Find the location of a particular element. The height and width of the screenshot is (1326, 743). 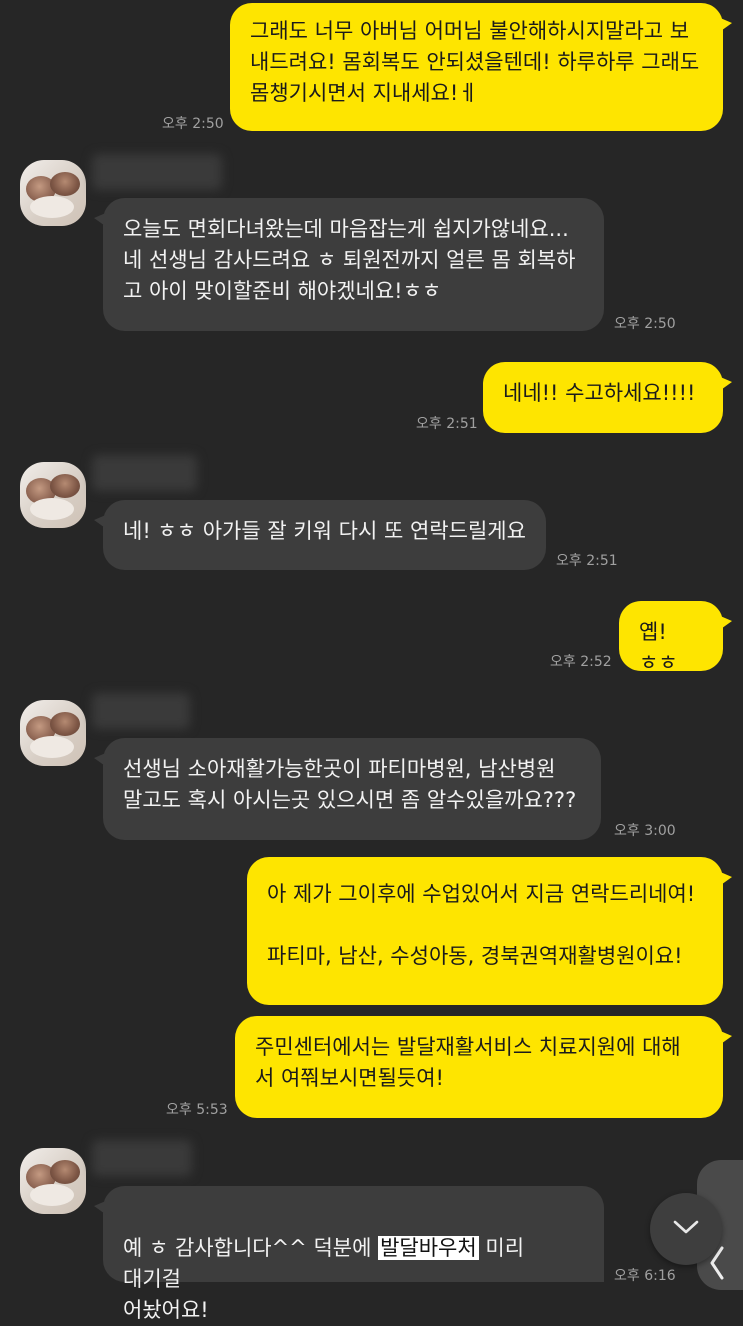

chevron-down-icon is located at coordinates (686, 1229).